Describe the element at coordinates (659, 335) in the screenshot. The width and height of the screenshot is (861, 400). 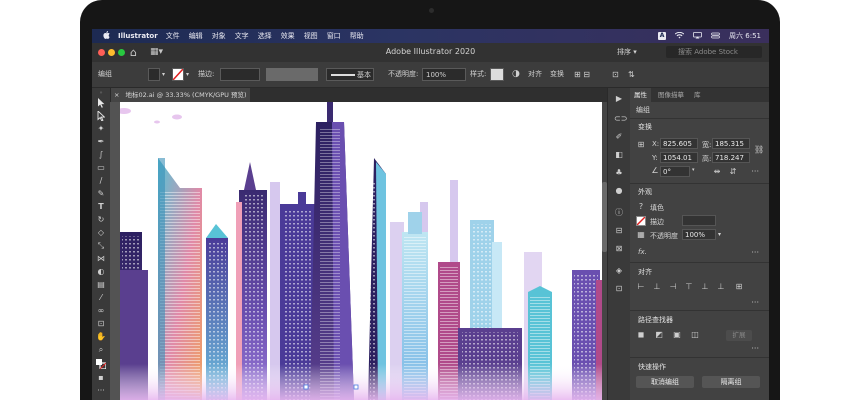
I see `minus-front-icon: ◩` at that location.